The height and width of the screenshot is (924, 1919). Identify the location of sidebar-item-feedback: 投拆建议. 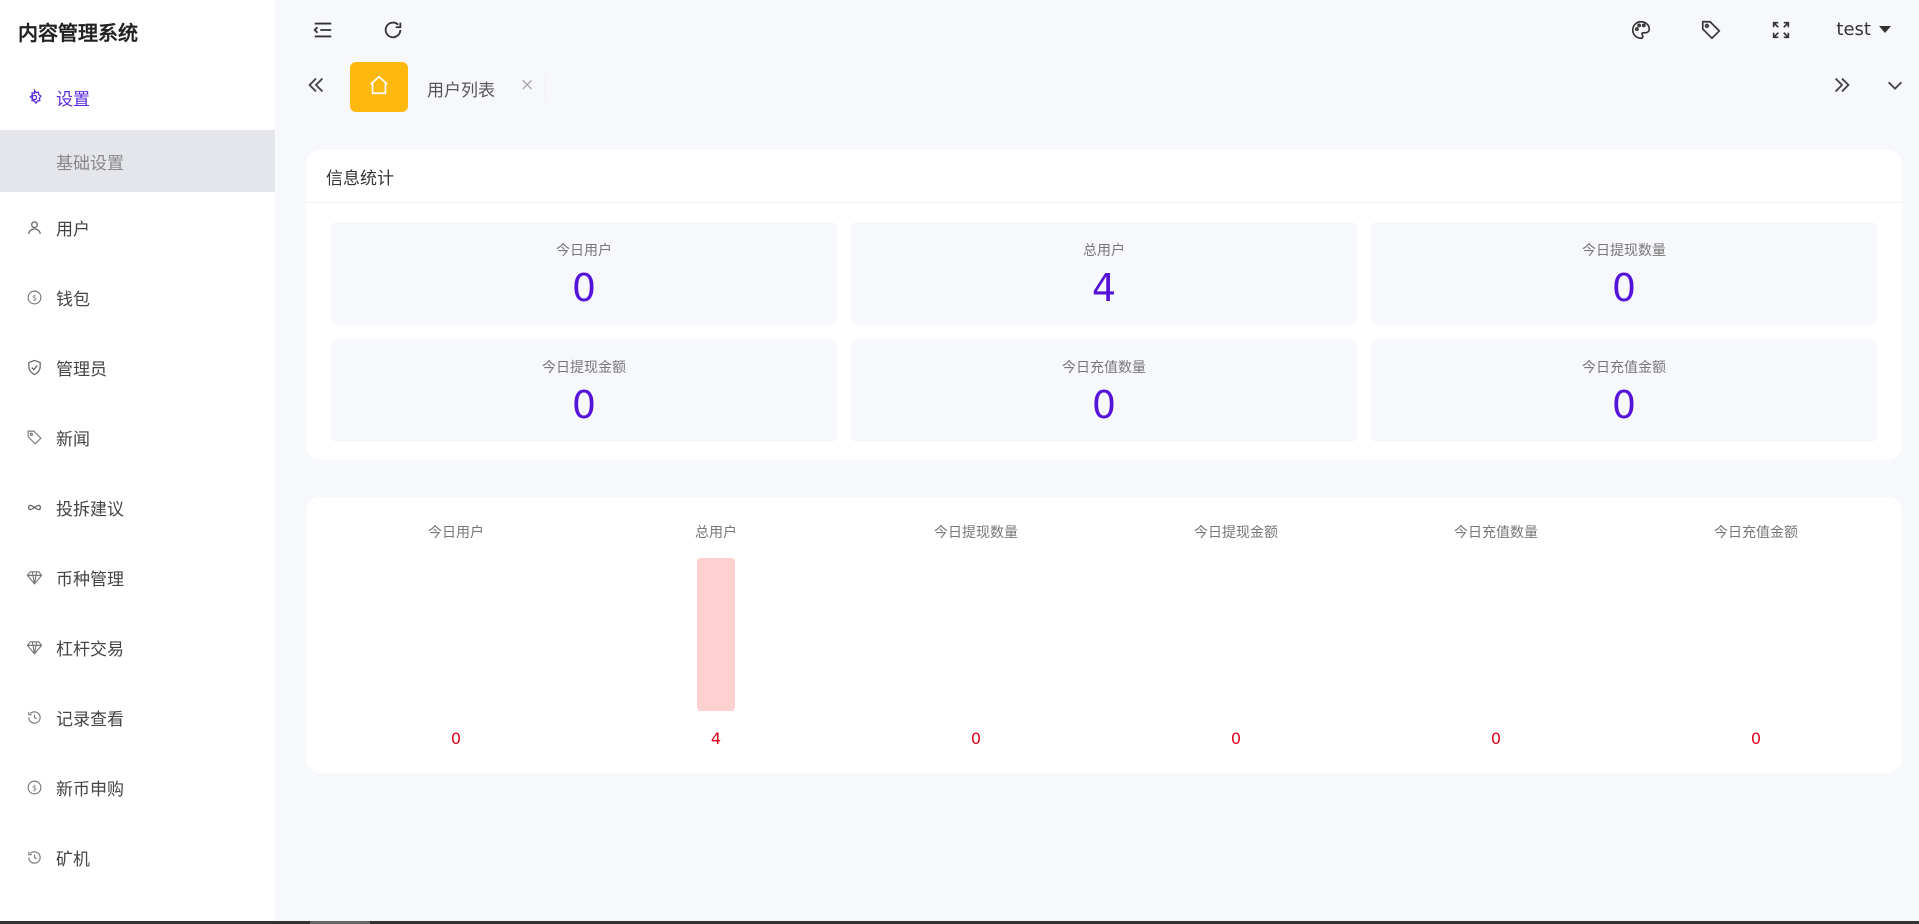
(137, 507).